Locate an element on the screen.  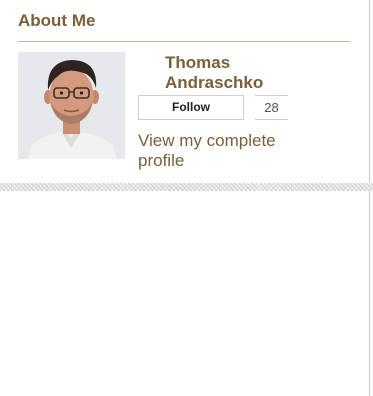
title-rule is located at coordinates (184, 41).